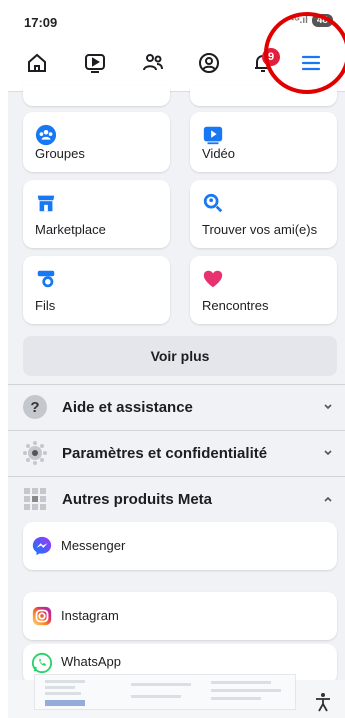  I want to click on shortcut-feeds: Fils, so click(96, 290).